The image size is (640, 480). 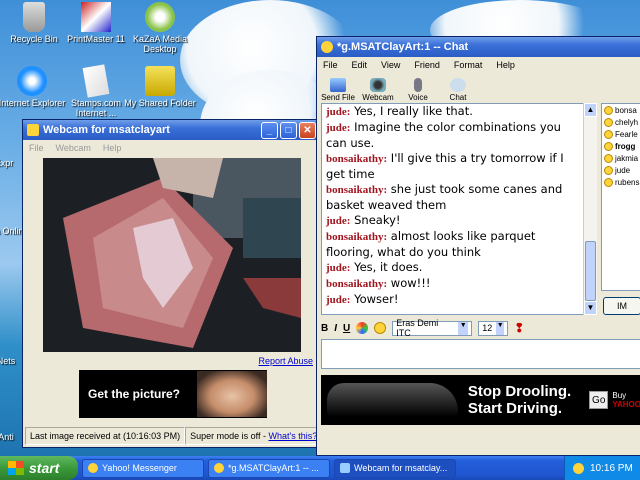 I want to click on webcam-title-bar: Webcam for msatclayart _ □ ✕, so click(x=171, y=130).